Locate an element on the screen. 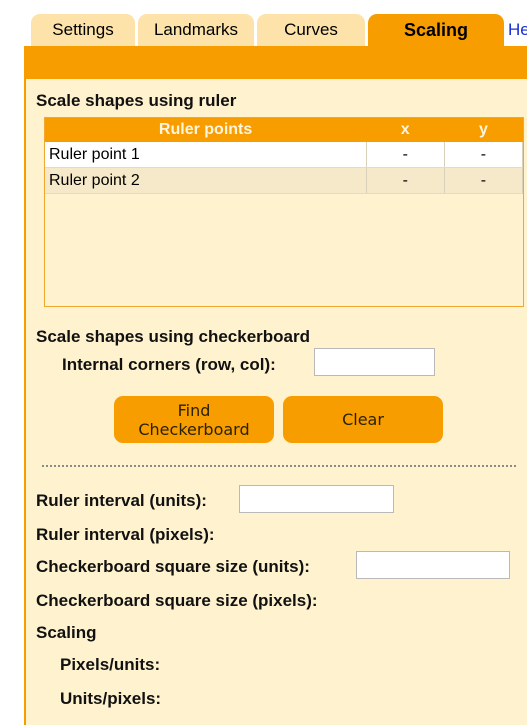  ruler-section-heading: Scale shapes using ruler is located at coordinates (136, 100).